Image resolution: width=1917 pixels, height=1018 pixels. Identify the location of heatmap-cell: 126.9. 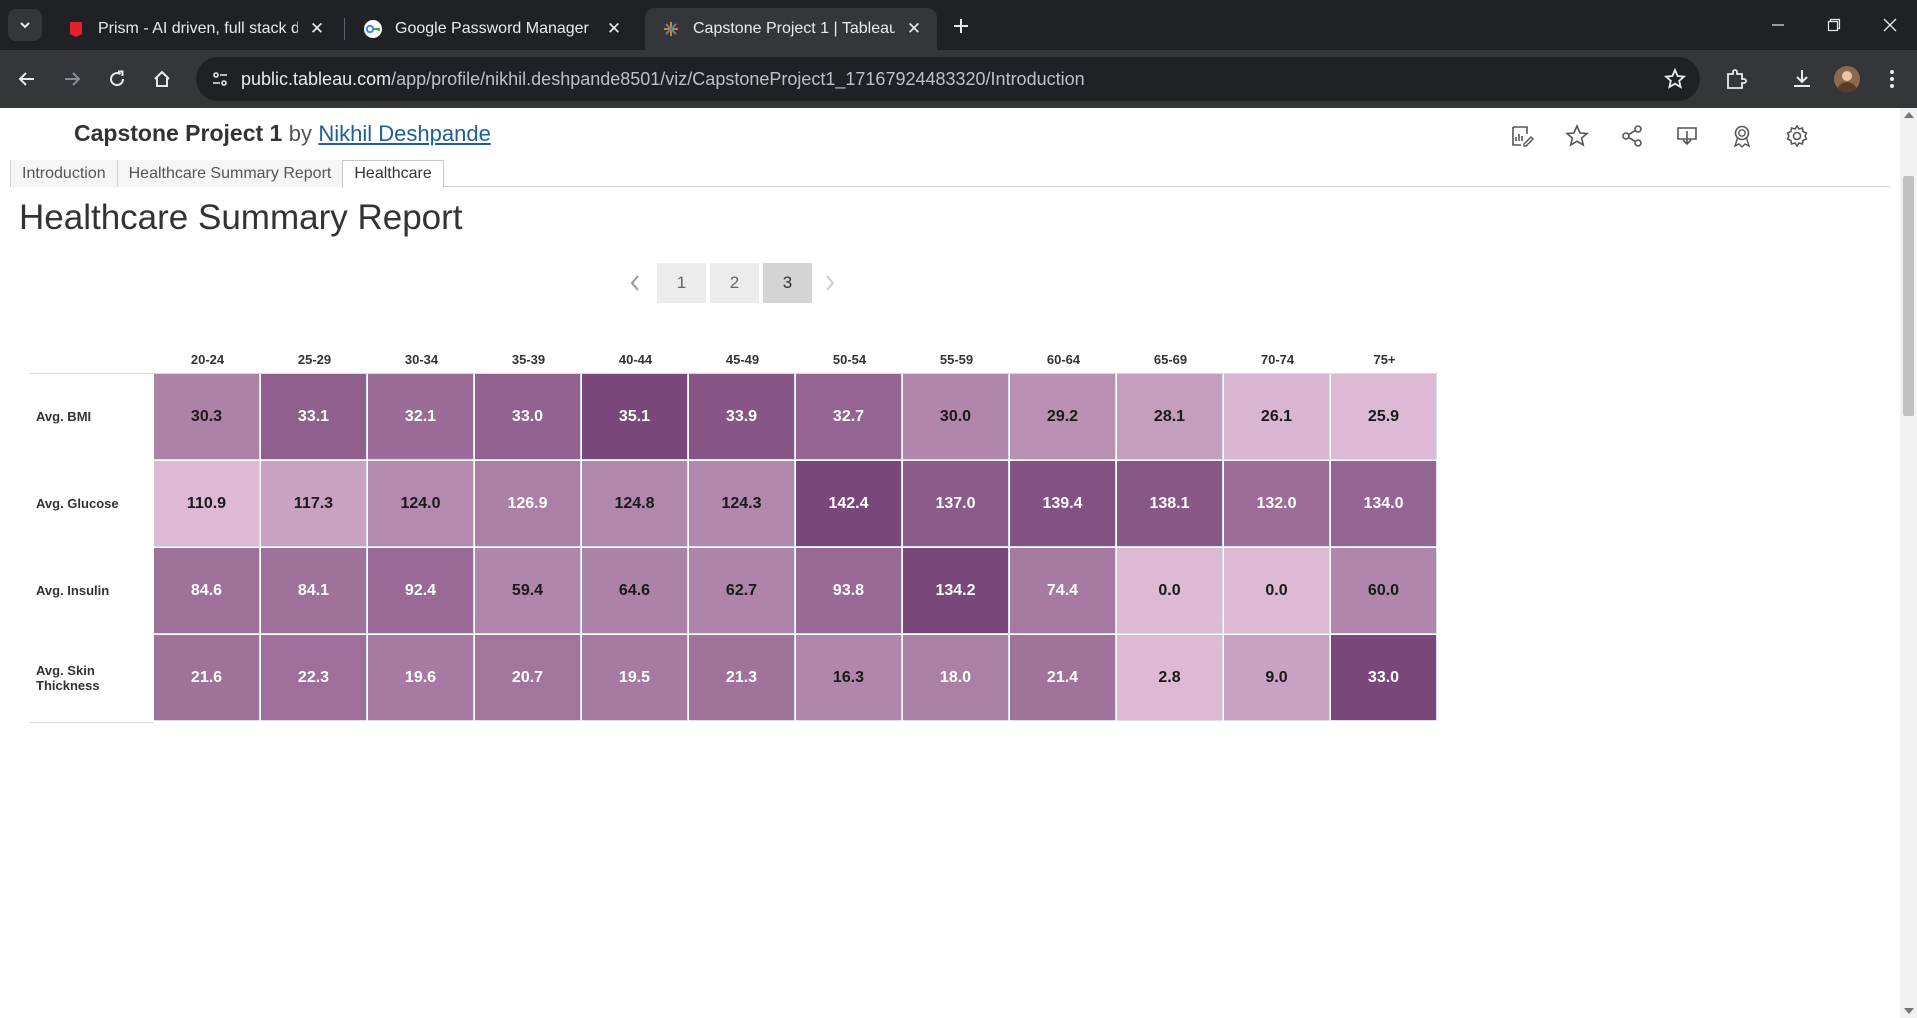
(528, 504).